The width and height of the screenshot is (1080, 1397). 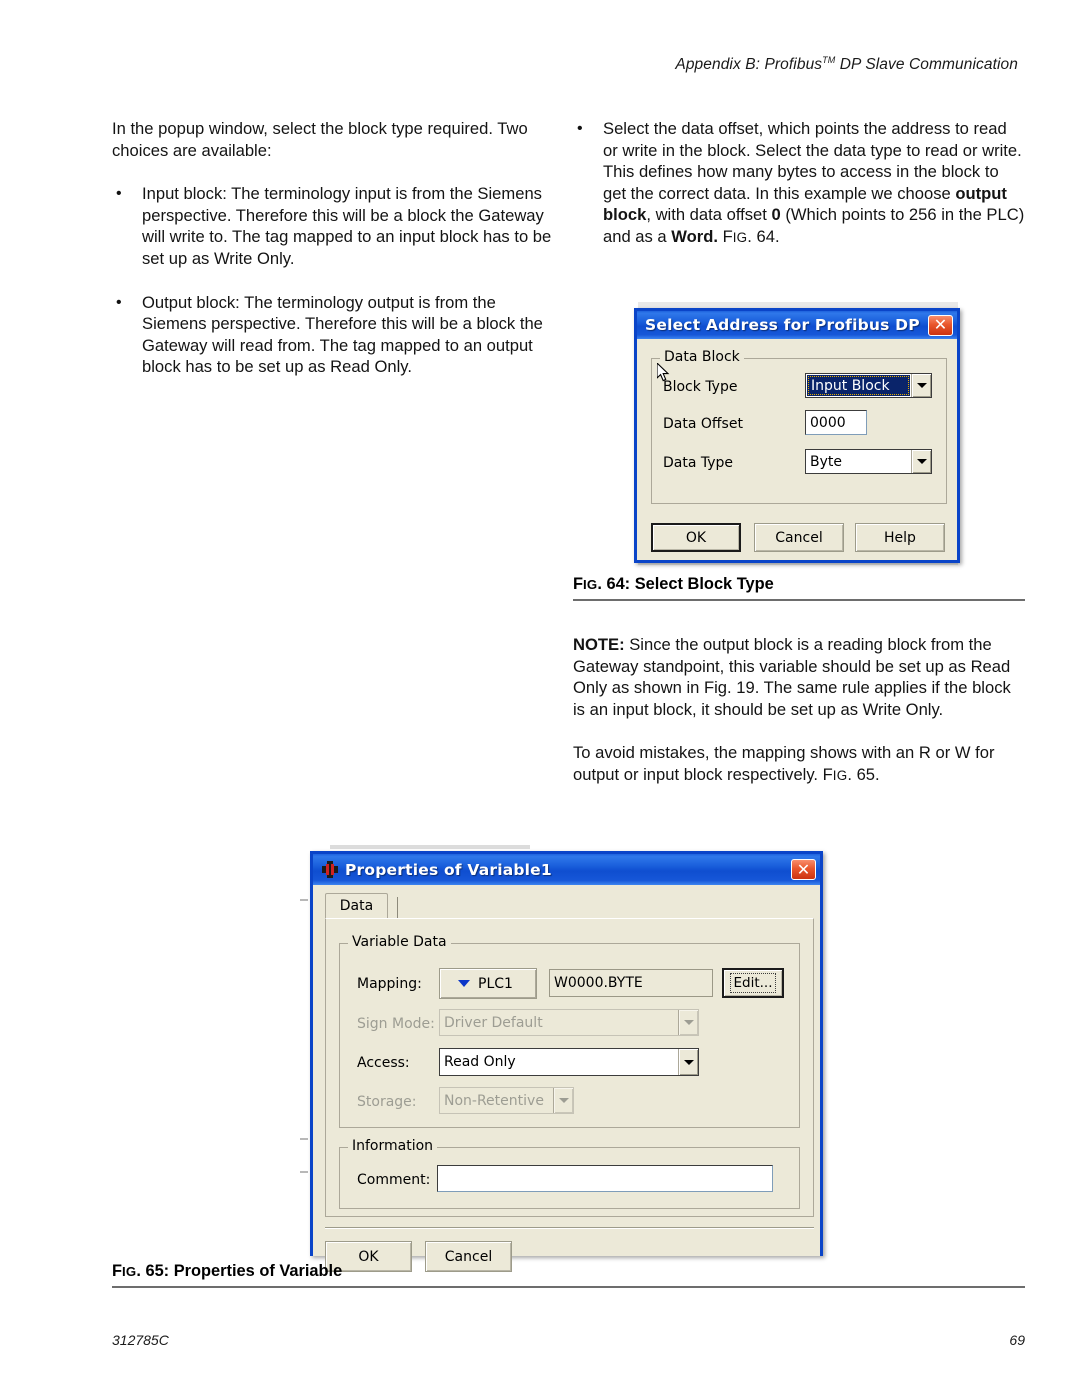 What do you see at coordinates (569, 1022) in the screenshot?
I see `sign-mode-combobox: Driver Default` at bounding box center [569, 1022].